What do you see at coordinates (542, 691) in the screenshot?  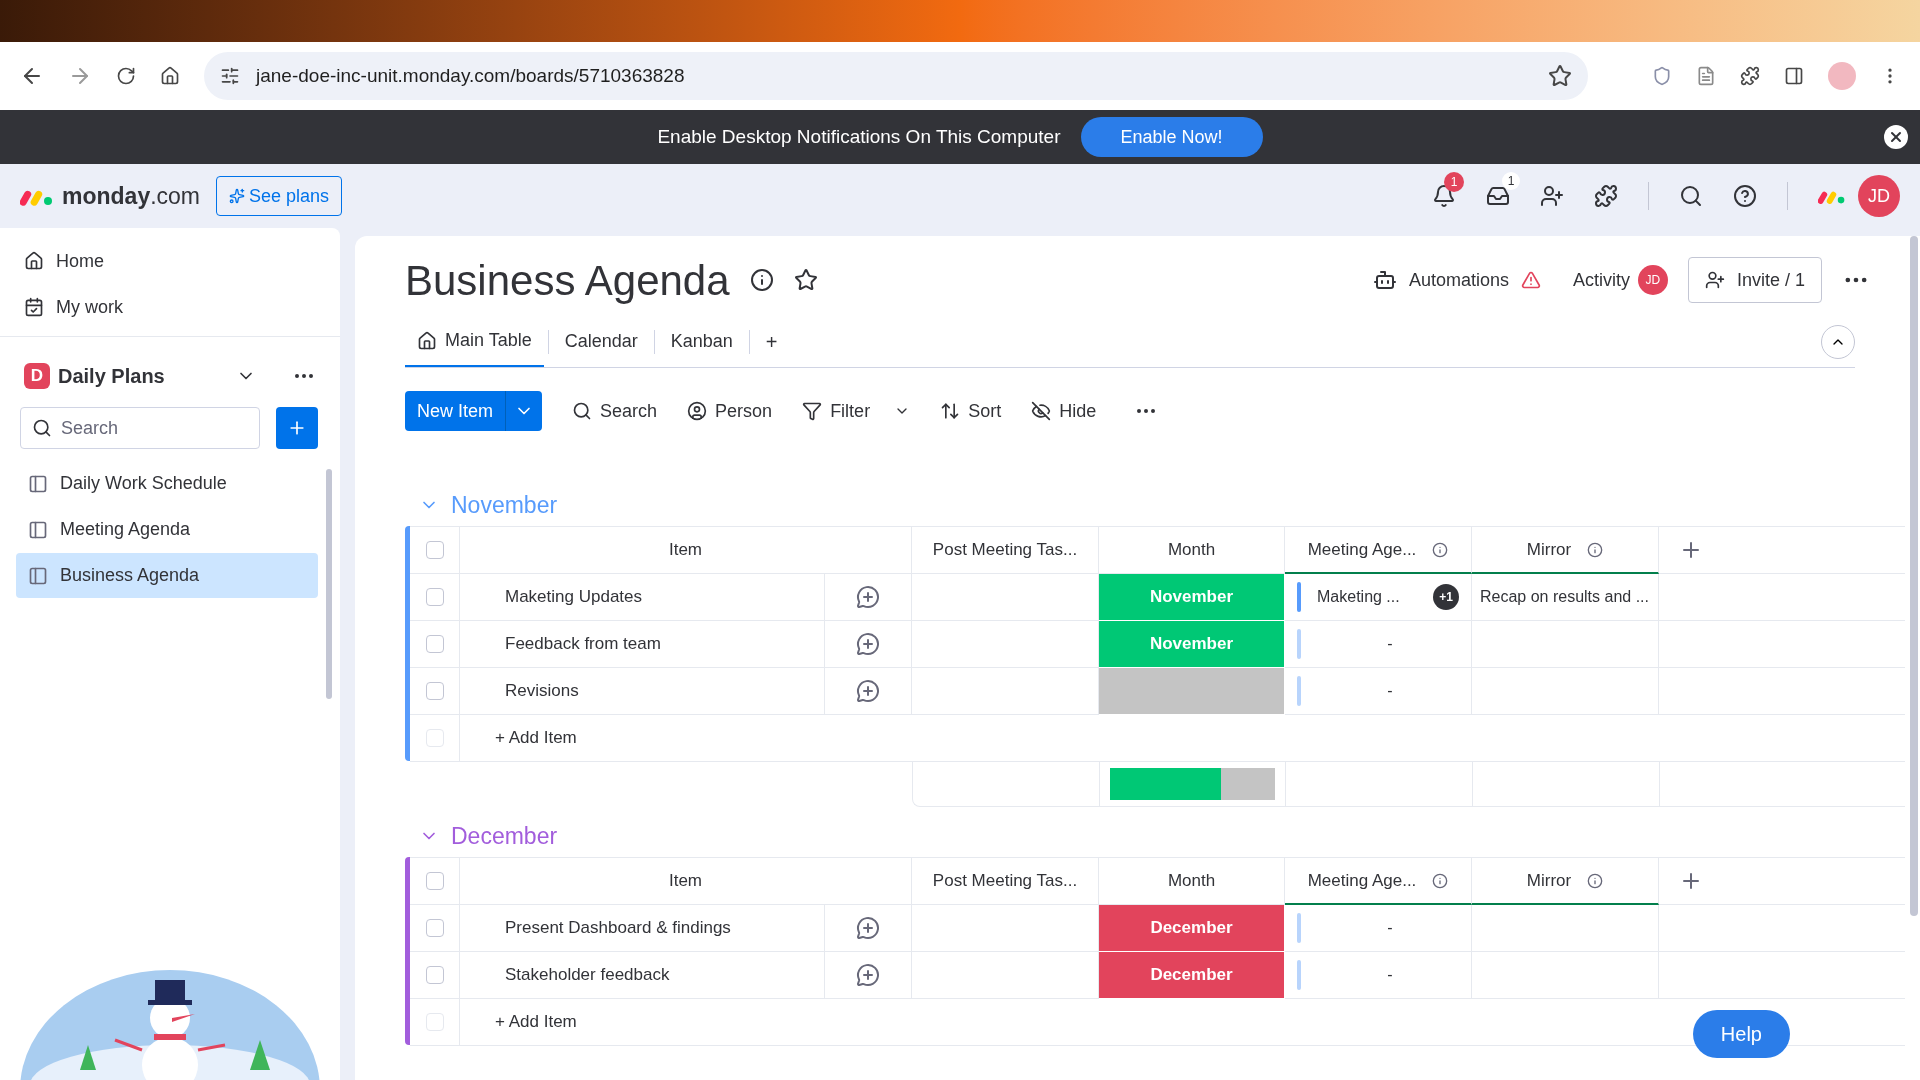 I see `item-name: Revisions` at bounding box center [542, 691].